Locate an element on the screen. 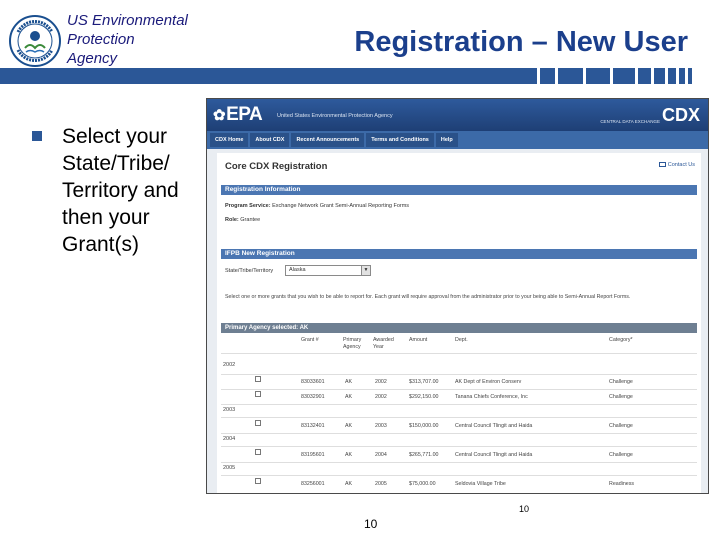 The width and height of the screenshot is (720, 540). state-select-label: State/Tribe/Territory is located at coordinates (249, 271).